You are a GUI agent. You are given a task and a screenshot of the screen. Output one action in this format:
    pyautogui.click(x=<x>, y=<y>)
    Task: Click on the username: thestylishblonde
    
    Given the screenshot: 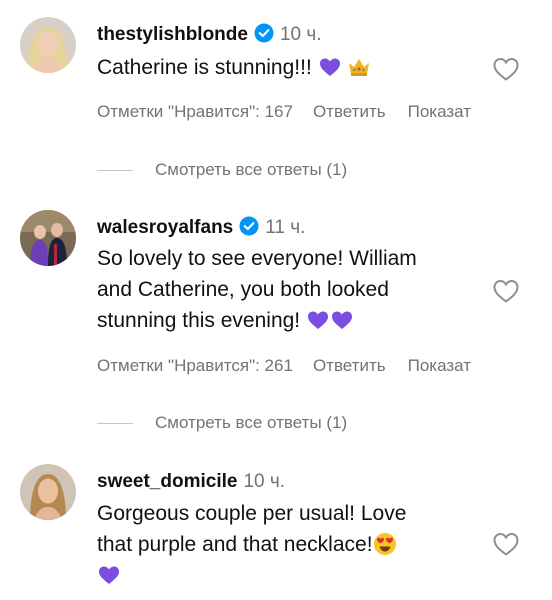 What is the action you would take?
    pyautogui.click(x=172, y=34)
    